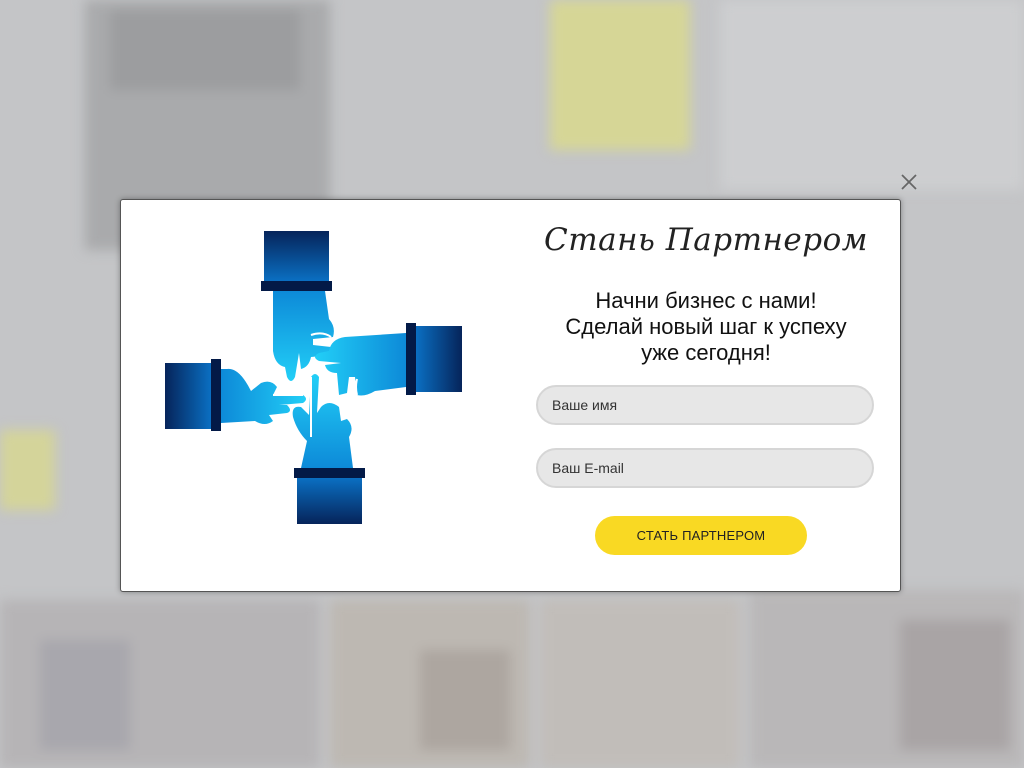 The image size is (1024, 768). I want to click on name-input, so click(705, 405).